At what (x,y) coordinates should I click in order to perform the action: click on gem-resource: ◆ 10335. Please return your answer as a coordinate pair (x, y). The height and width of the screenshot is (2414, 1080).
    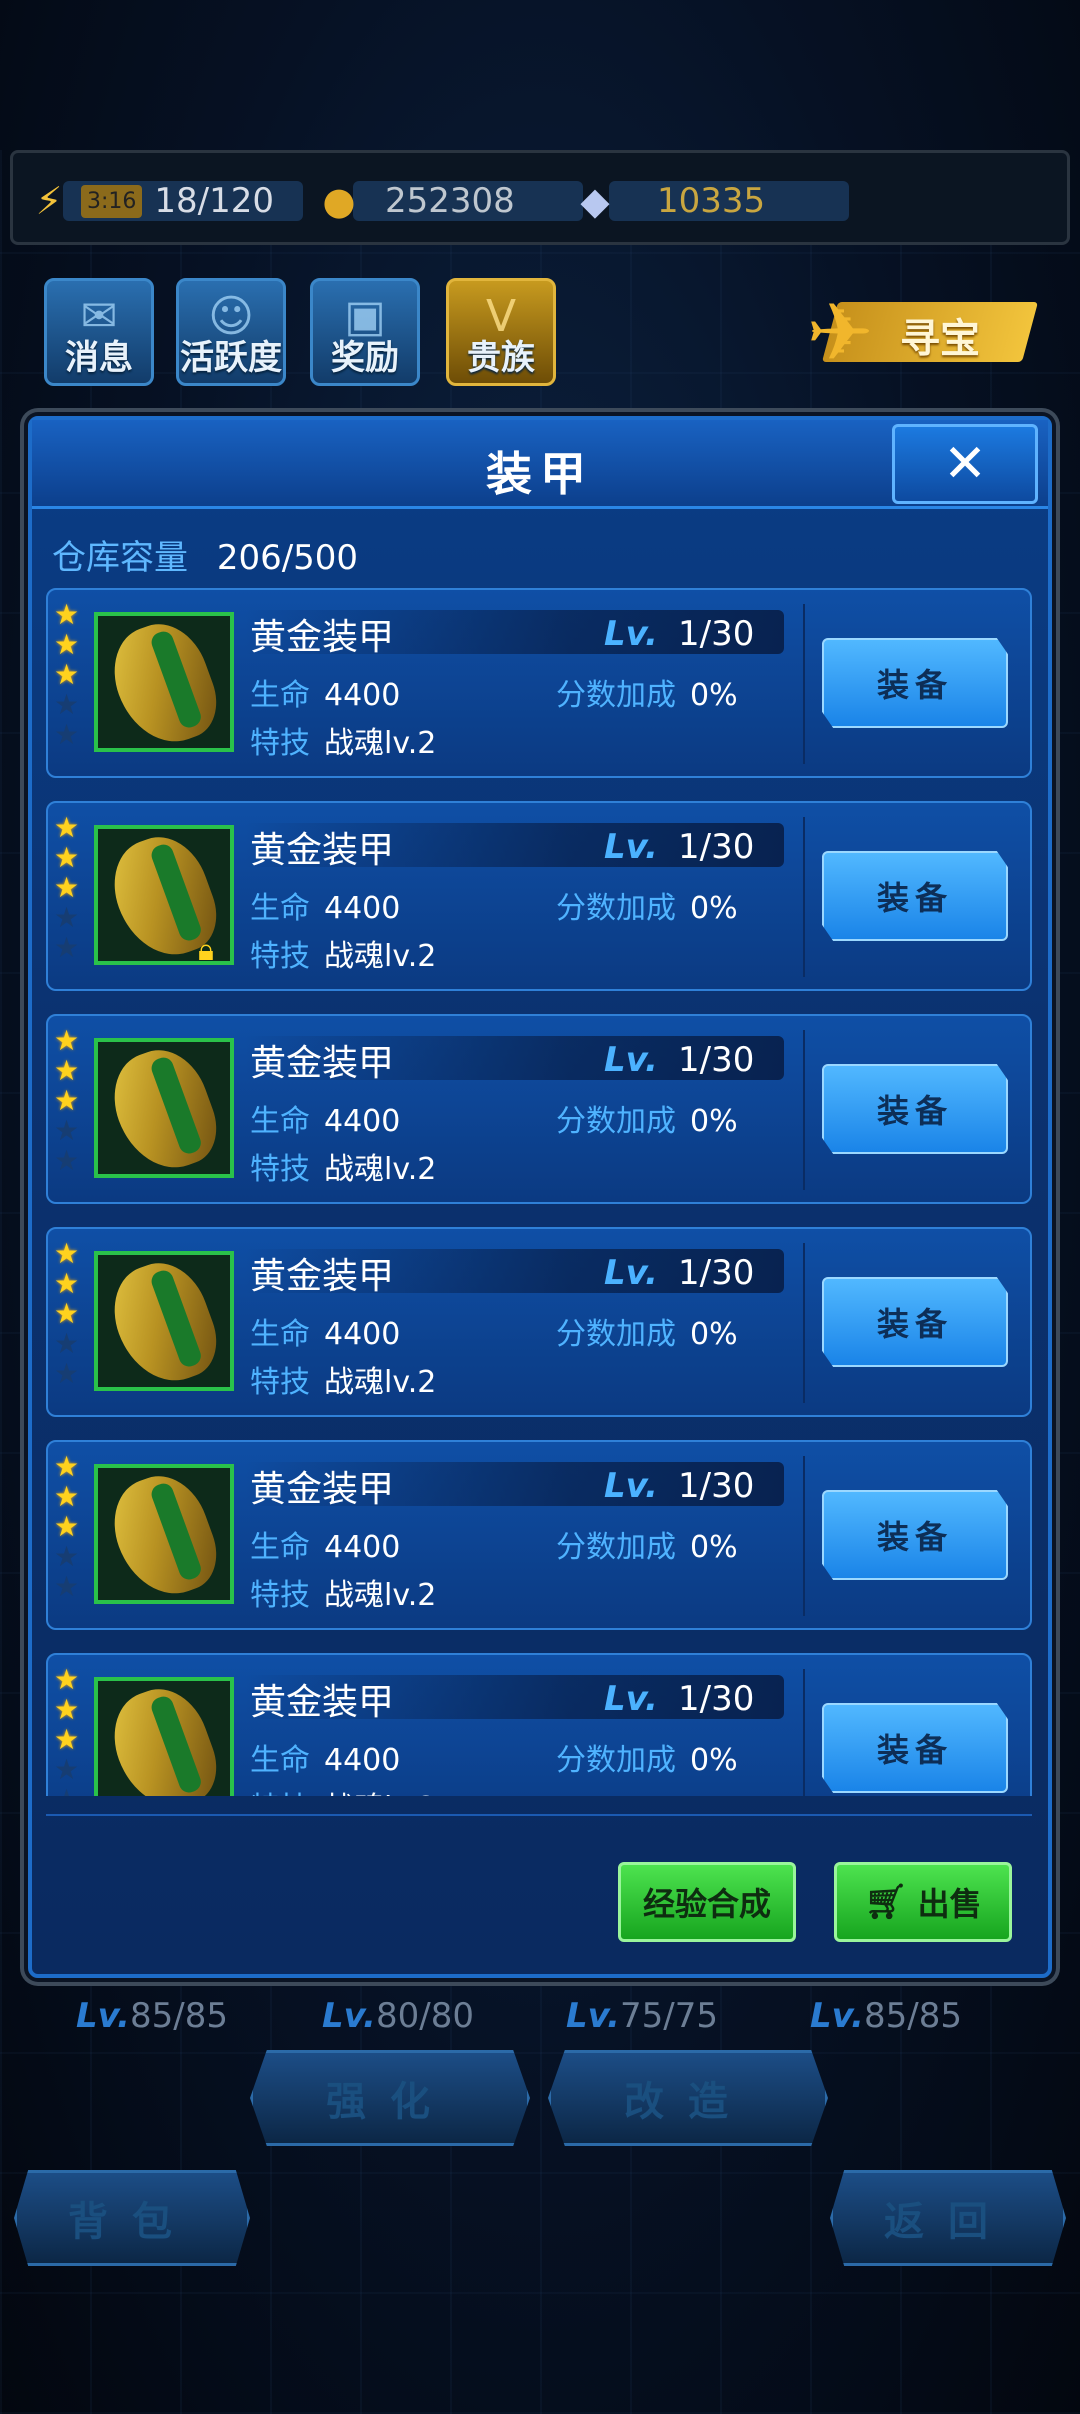
    Looking at the image, I should click on (709, 201).